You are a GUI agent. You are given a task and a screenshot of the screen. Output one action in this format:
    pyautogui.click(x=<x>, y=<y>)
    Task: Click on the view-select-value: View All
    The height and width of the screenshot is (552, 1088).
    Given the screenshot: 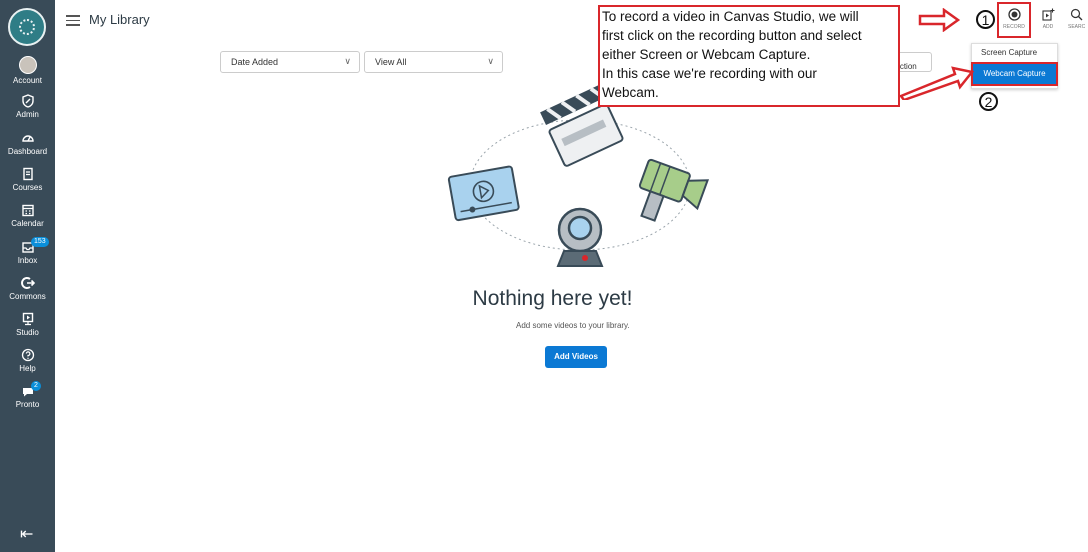 What is the action you would take?
    pyautogui.click(x=391, y=62)
    